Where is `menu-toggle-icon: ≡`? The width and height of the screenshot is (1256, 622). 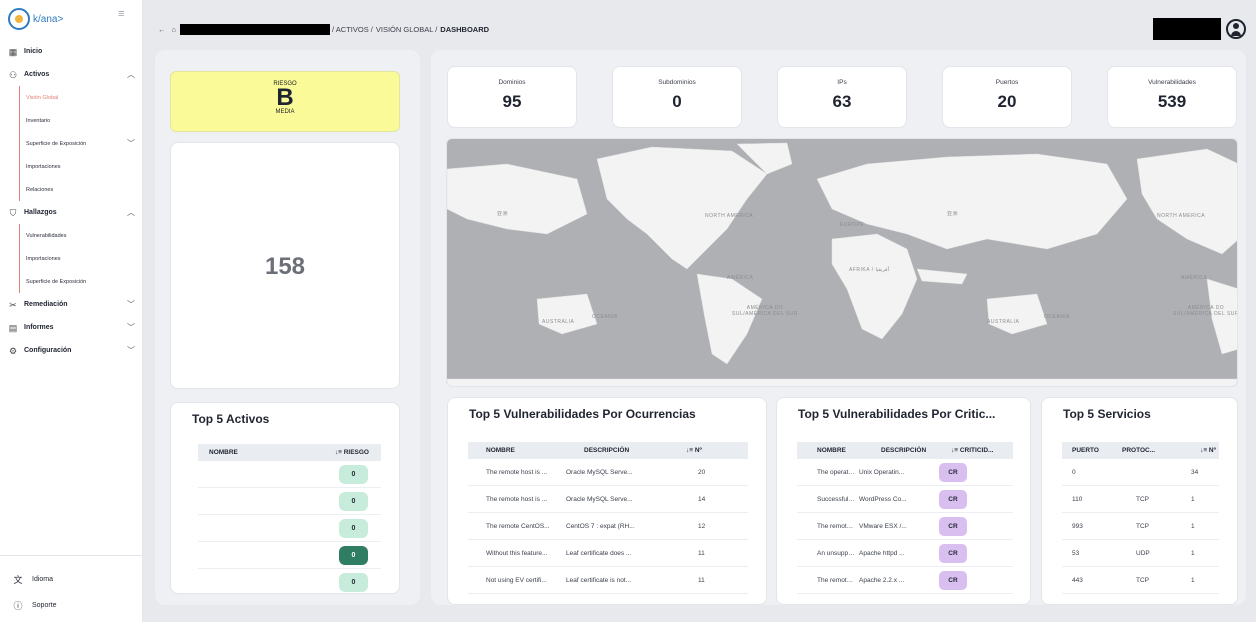 menu-toggle-icon: ≡ is located at coordinates (121, 14).